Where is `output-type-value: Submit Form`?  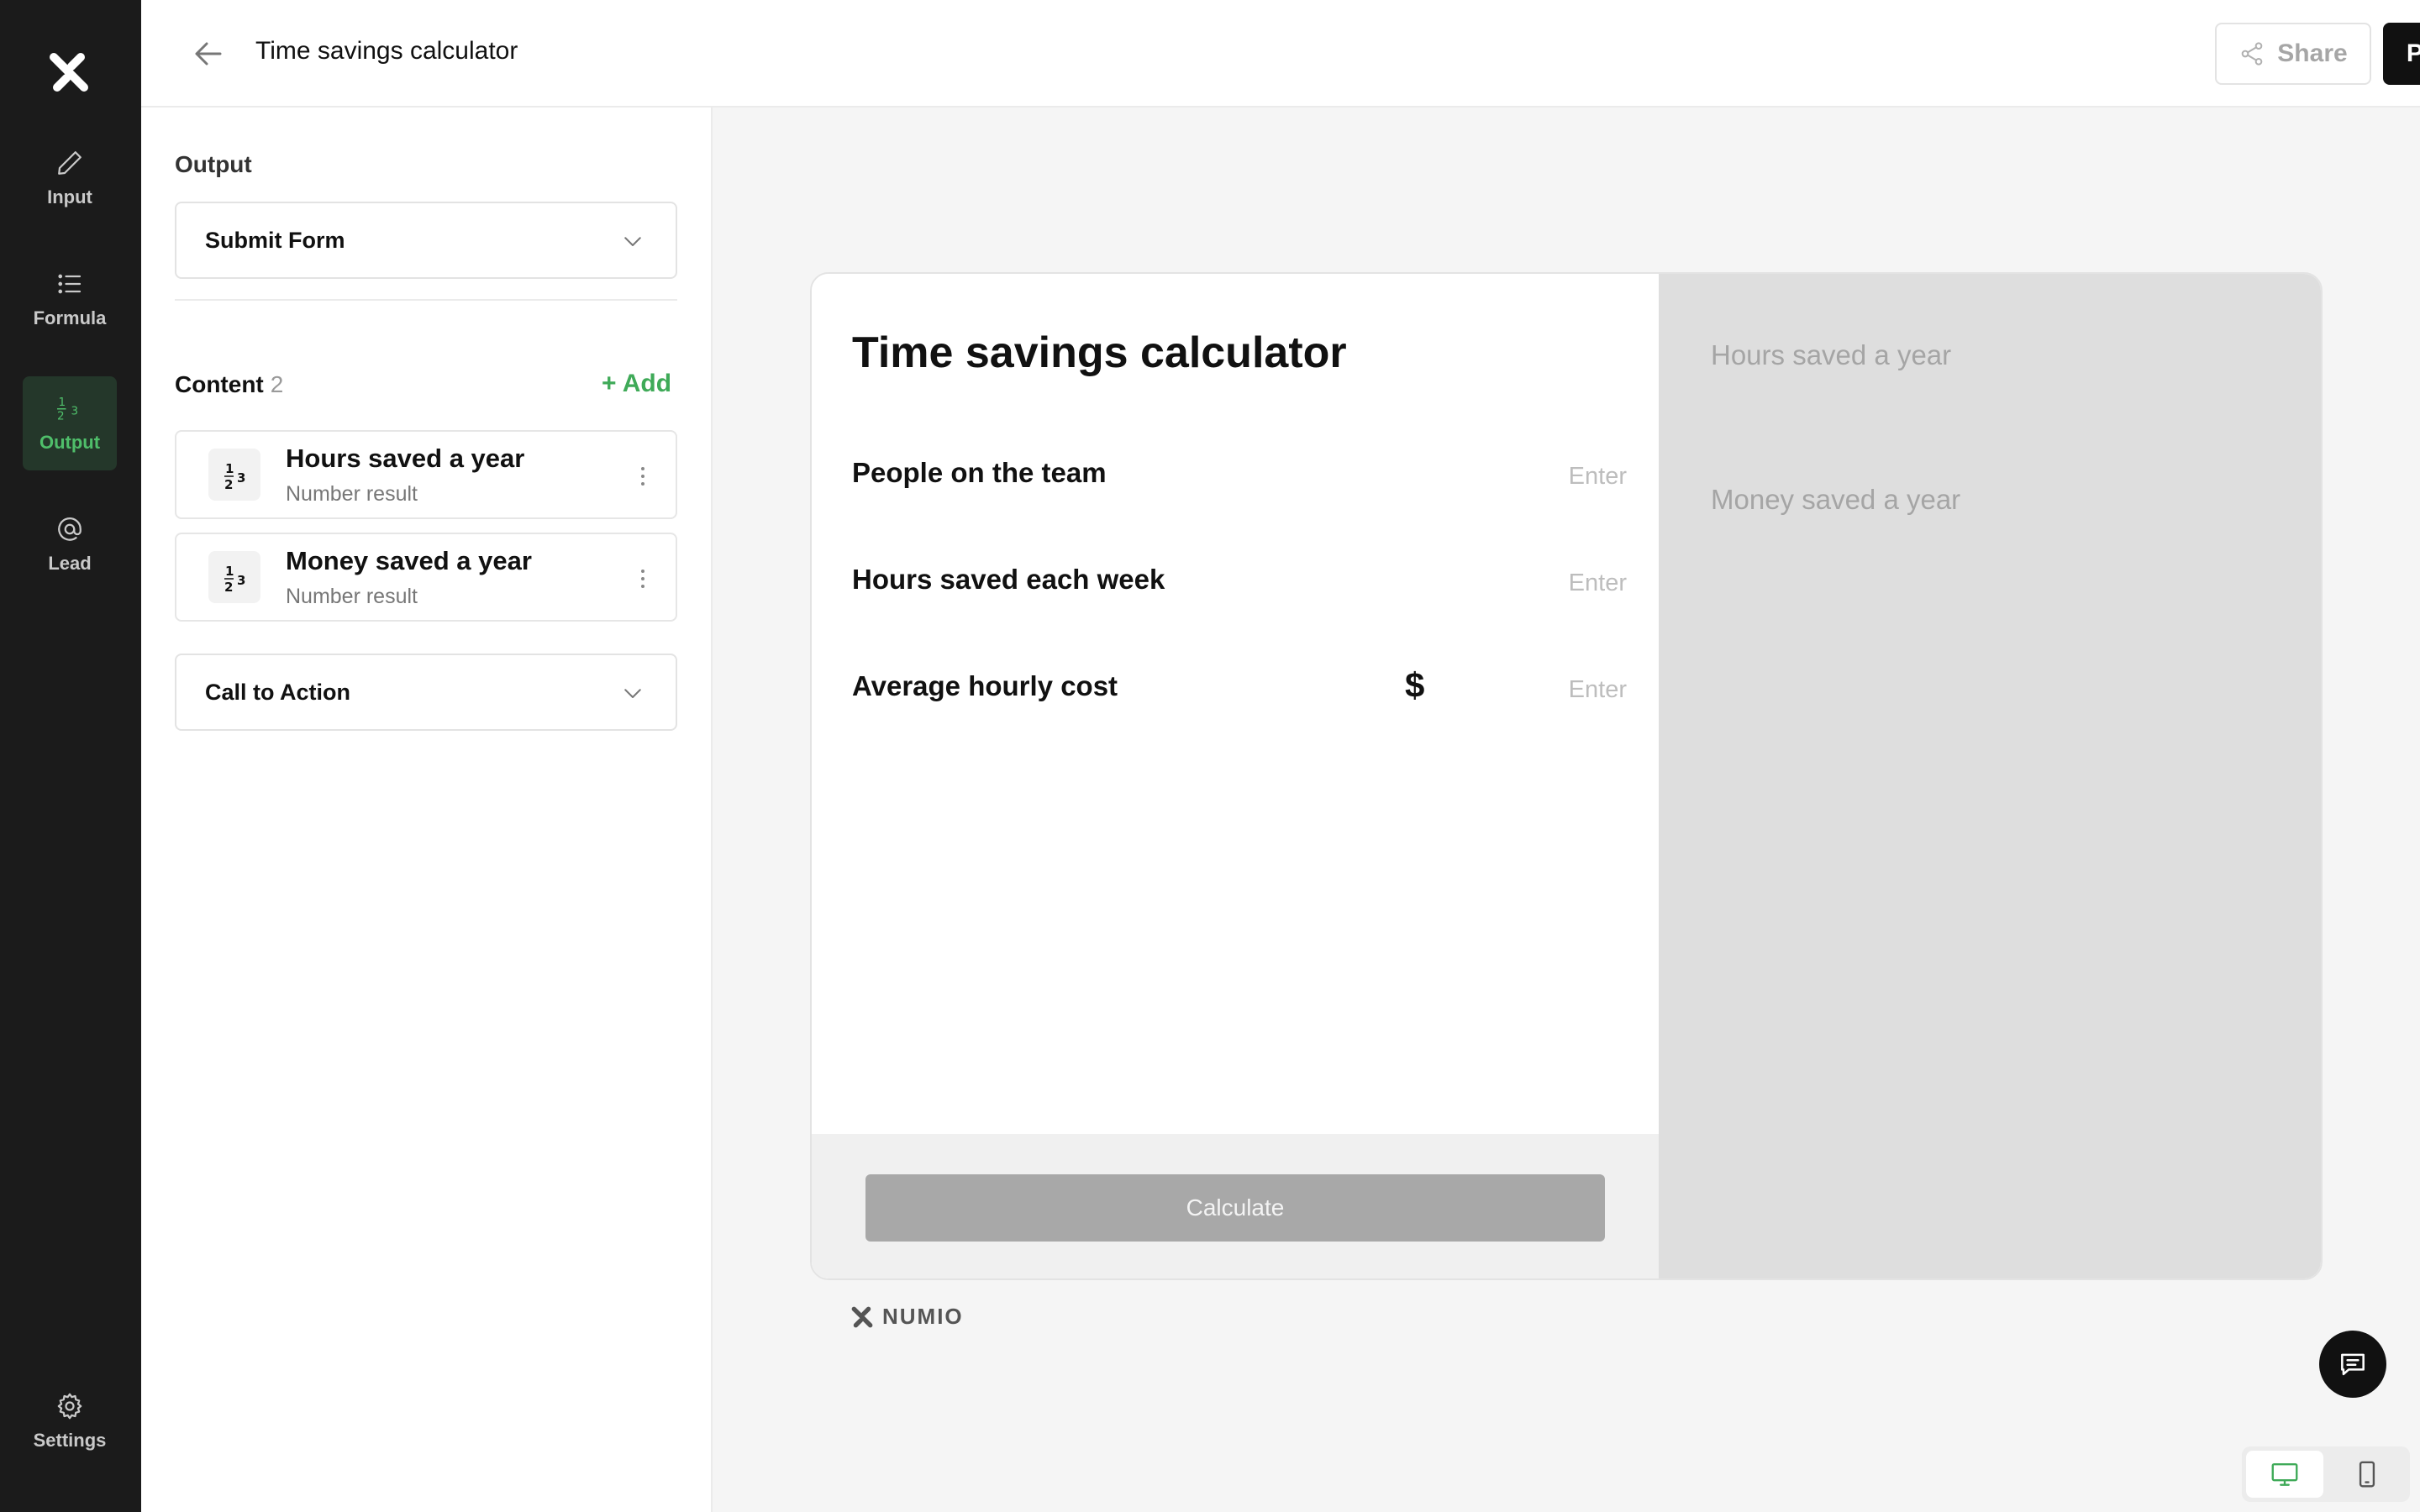 output-type-value: Submit Form is located at coordinates (275, 240).